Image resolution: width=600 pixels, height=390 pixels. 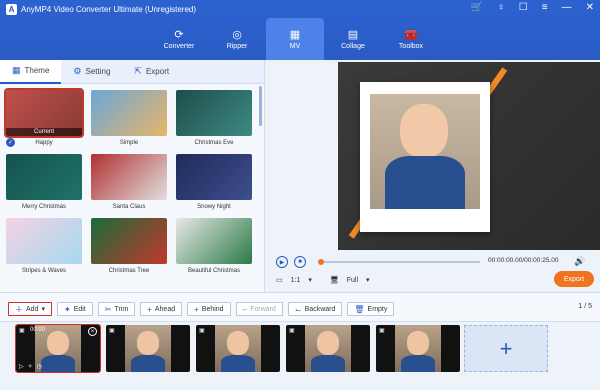 I want to click on theme-name-row: Snowy Night, so click(x=214, y=207).